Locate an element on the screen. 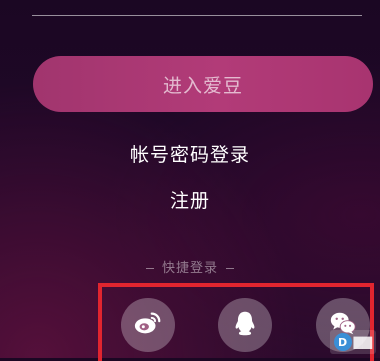  qq-login-button is located at coordinates (245, 325).